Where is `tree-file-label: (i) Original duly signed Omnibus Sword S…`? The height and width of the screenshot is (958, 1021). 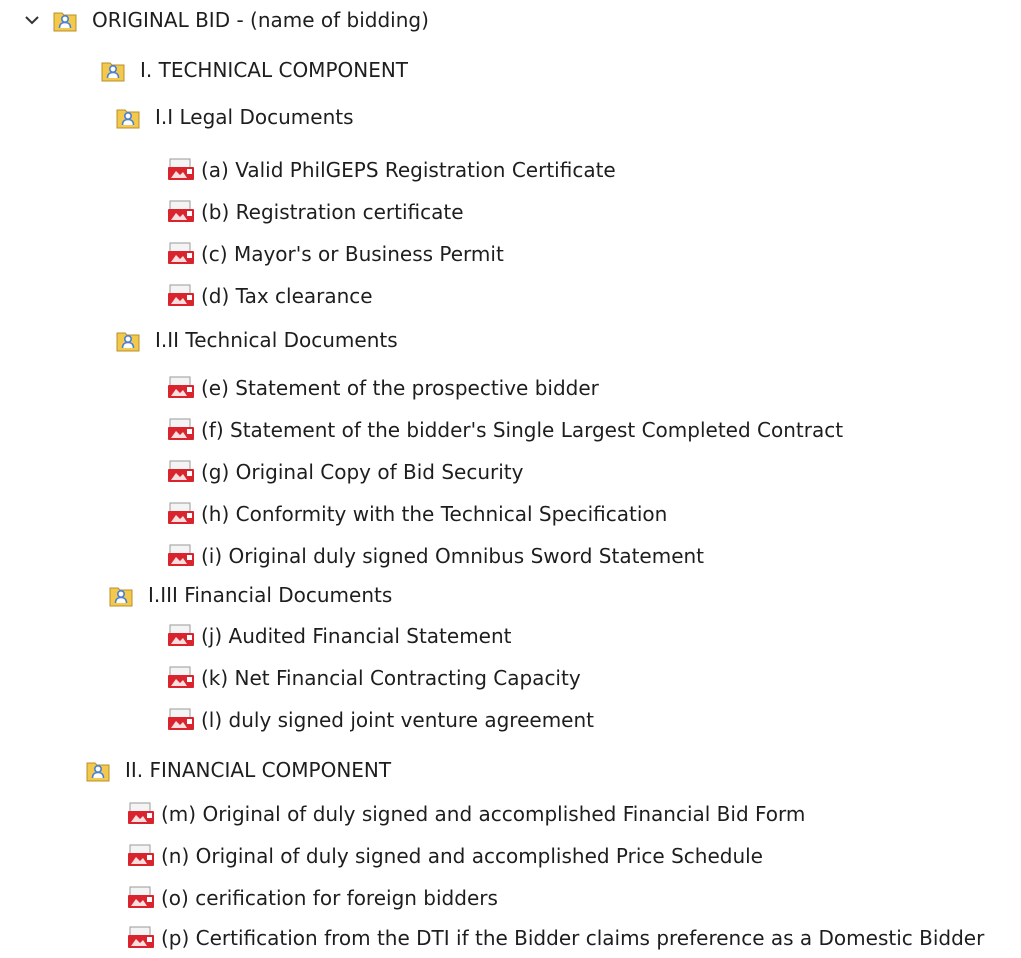 tree-file-label: (i) Original duly signed Omnibus Sword S… is located at coordinates (453, 556).